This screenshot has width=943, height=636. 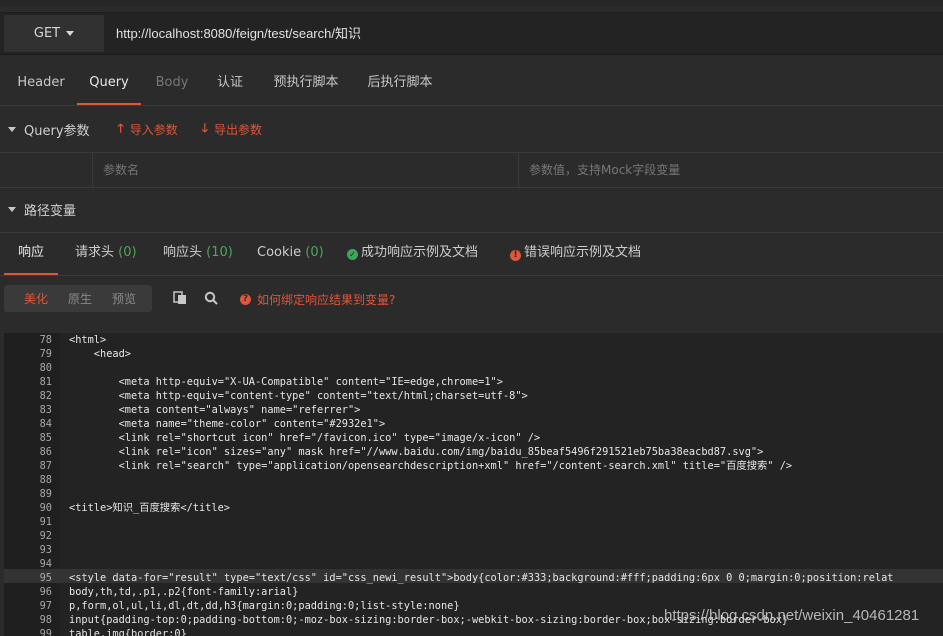 What do you see at coordinates (70, 33) in the screenshot?
I see `chevron-down-icon` at bounding box center [70, 33].